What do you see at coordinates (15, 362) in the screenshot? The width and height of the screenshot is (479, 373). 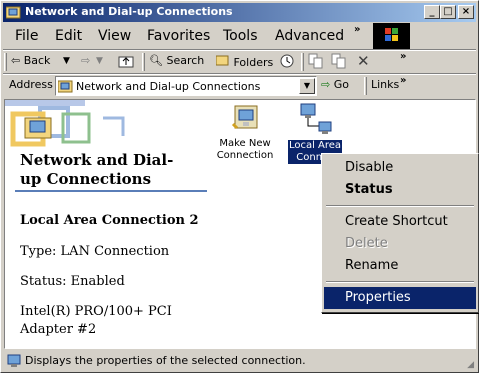 I see `status-connection-icon` at bounding box center [15, 362].